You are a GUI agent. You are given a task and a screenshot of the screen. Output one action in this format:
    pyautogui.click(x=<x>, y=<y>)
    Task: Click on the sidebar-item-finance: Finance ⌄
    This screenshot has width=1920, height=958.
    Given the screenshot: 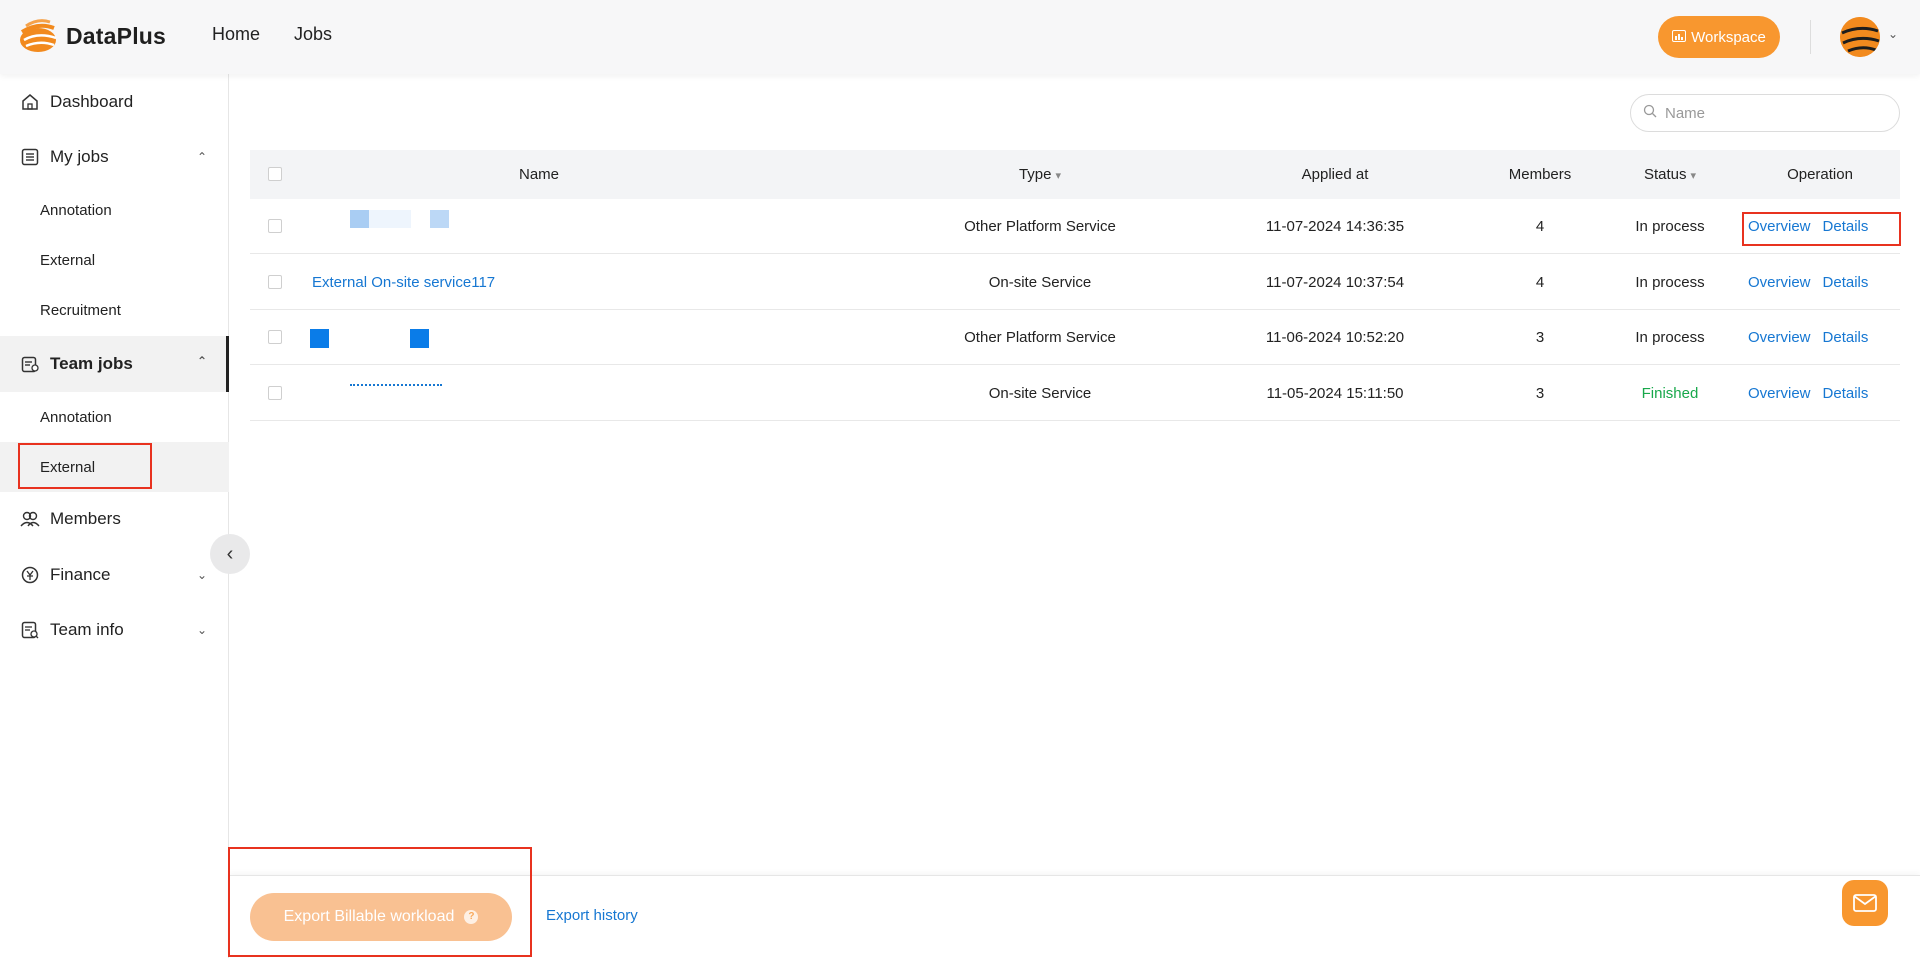 What is the action you would take?
    pyautogui.click(x=114, y=575)
    